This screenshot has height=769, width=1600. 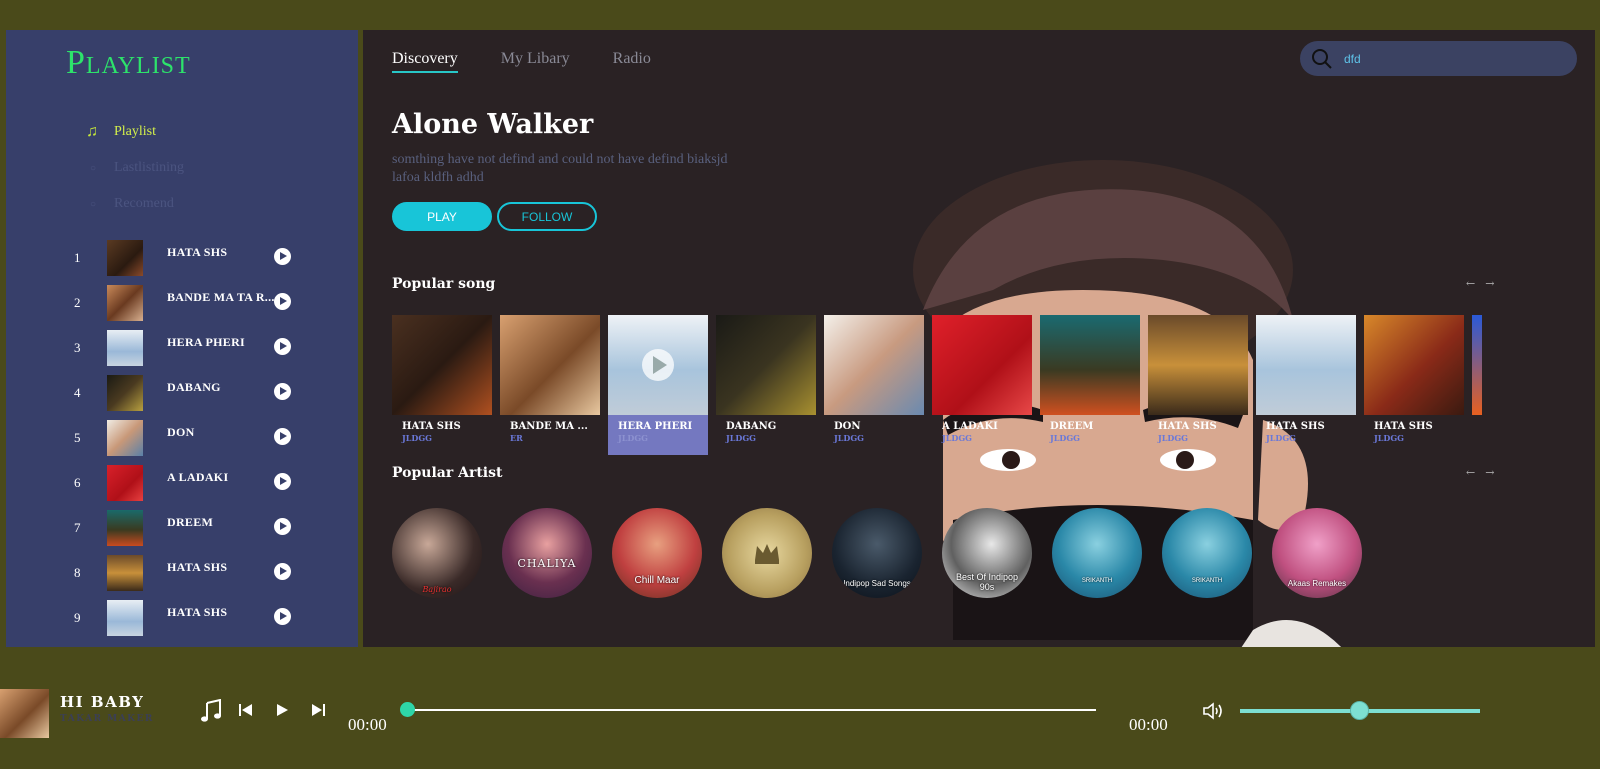 I want to click on search-icon, so click(x=1322, y=59).